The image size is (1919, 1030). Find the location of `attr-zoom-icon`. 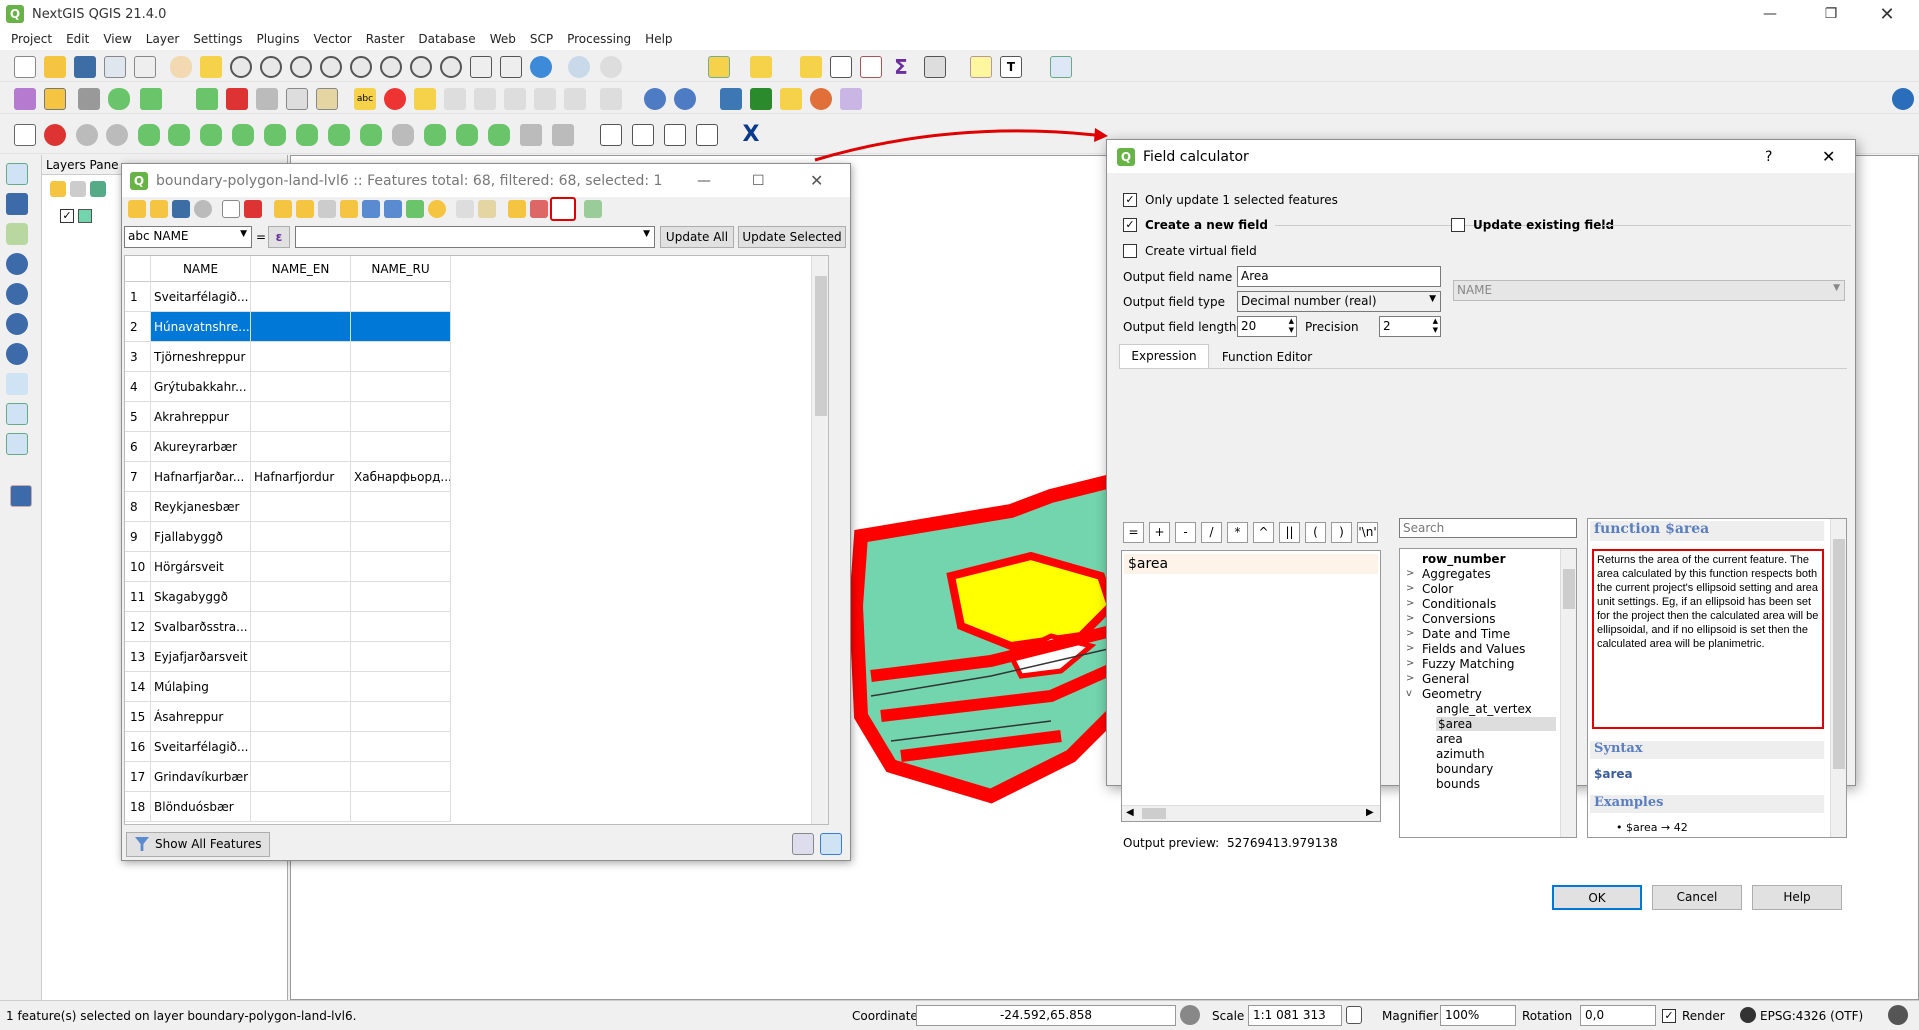

attr-zoom-icon is located at coordinates (437, 209).